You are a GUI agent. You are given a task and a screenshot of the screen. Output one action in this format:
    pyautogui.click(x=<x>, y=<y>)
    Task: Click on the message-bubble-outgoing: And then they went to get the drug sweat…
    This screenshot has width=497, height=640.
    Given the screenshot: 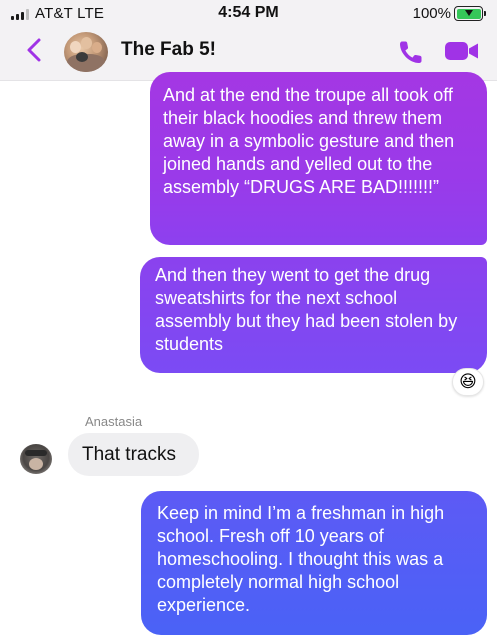 What is the action you would take?
    pyautogui.click(x=313, y=315)
    